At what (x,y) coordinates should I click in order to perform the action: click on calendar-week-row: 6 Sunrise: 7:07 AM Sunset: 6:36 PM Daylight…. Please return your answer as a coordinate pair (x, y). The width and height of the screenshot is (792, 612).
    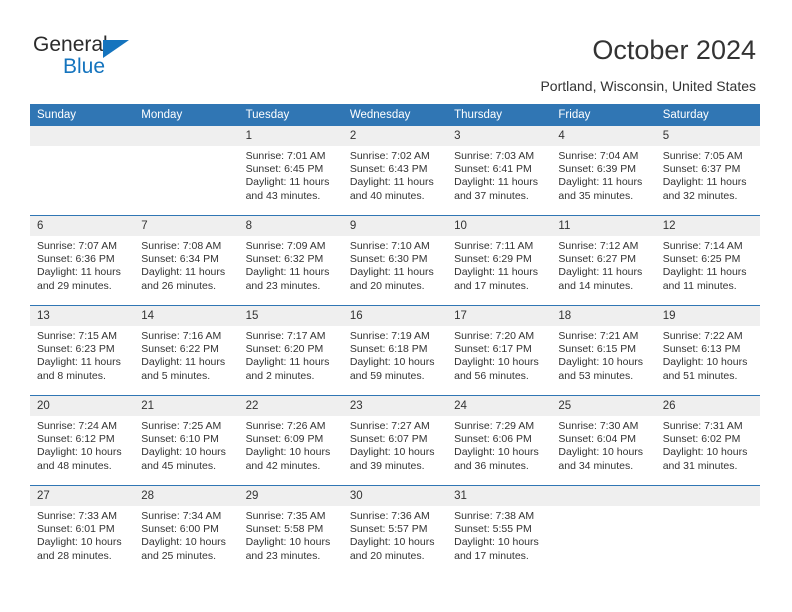
    Looking at the image, I should click on (395, 260).